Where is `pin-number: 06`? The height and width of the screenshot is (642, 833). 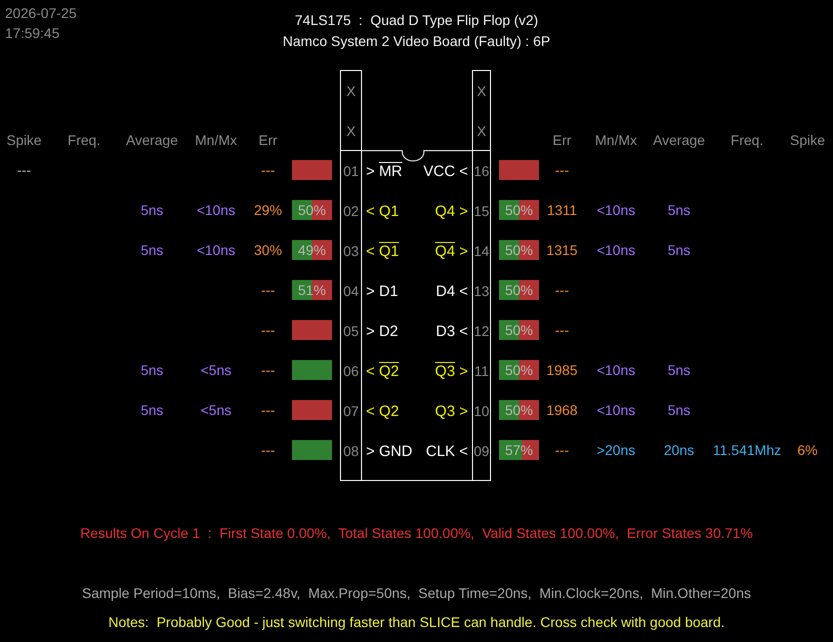
pin-number: 06 is located at coordinates (351, 371).